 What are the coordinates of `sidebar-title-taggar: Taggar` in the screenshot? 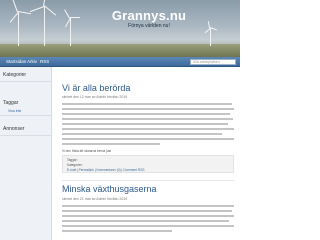 It's located at (11, 103).